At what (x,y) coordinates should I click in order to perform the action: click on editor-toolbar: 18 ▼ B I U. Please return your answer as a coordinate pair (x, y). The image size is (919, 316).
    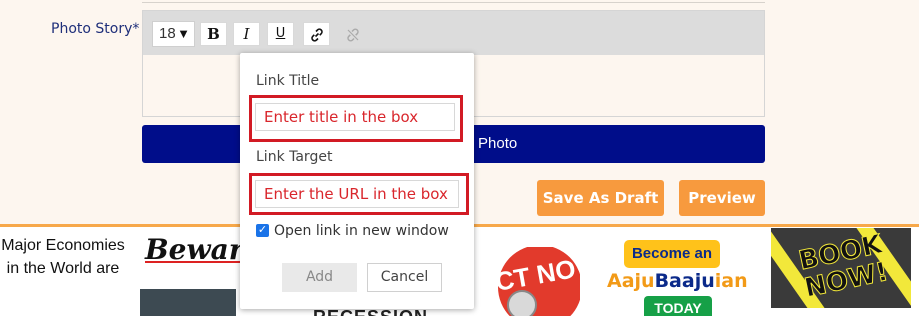
    Looking at the image, I should click on (453, 33).